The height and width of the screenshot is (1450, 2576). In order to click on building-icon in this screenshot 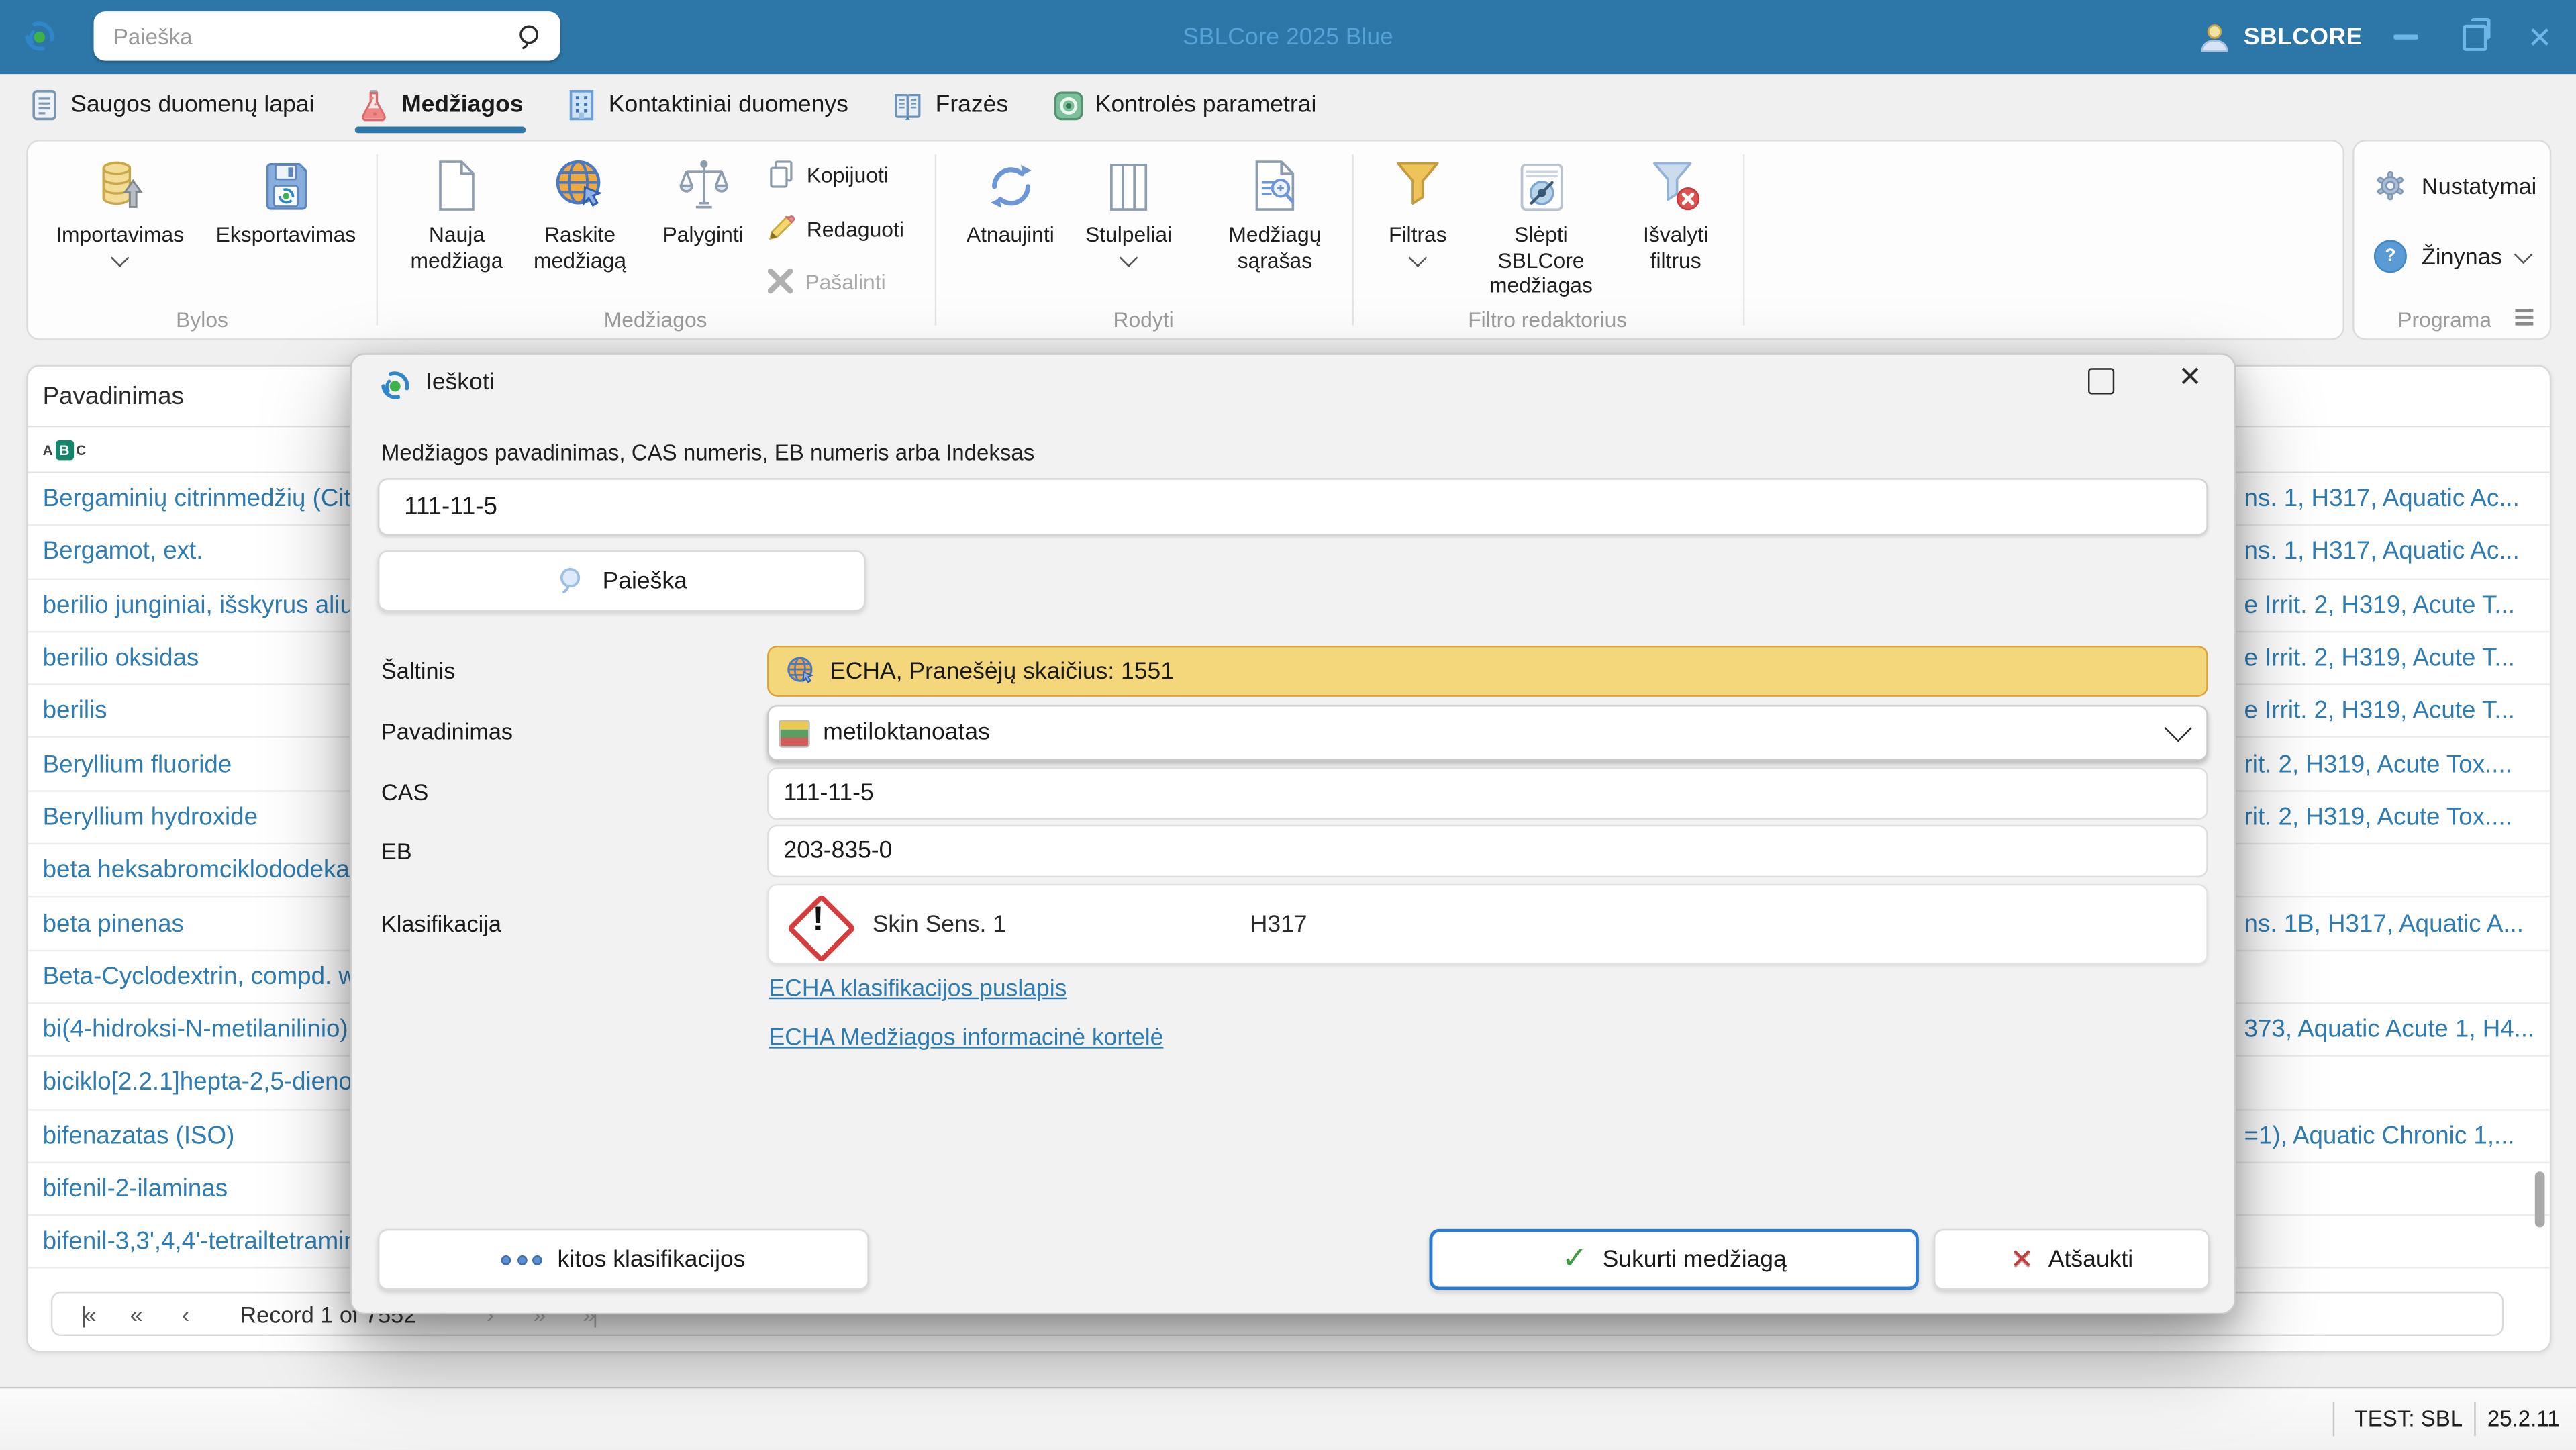, I will do `click(582, 105)`.